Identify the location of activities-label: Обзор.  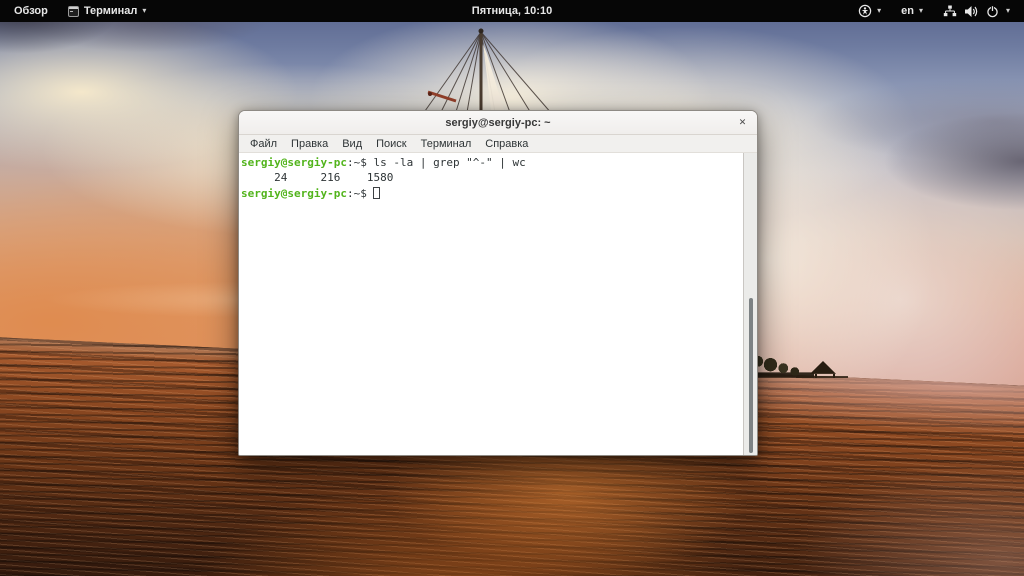
(31, 11).